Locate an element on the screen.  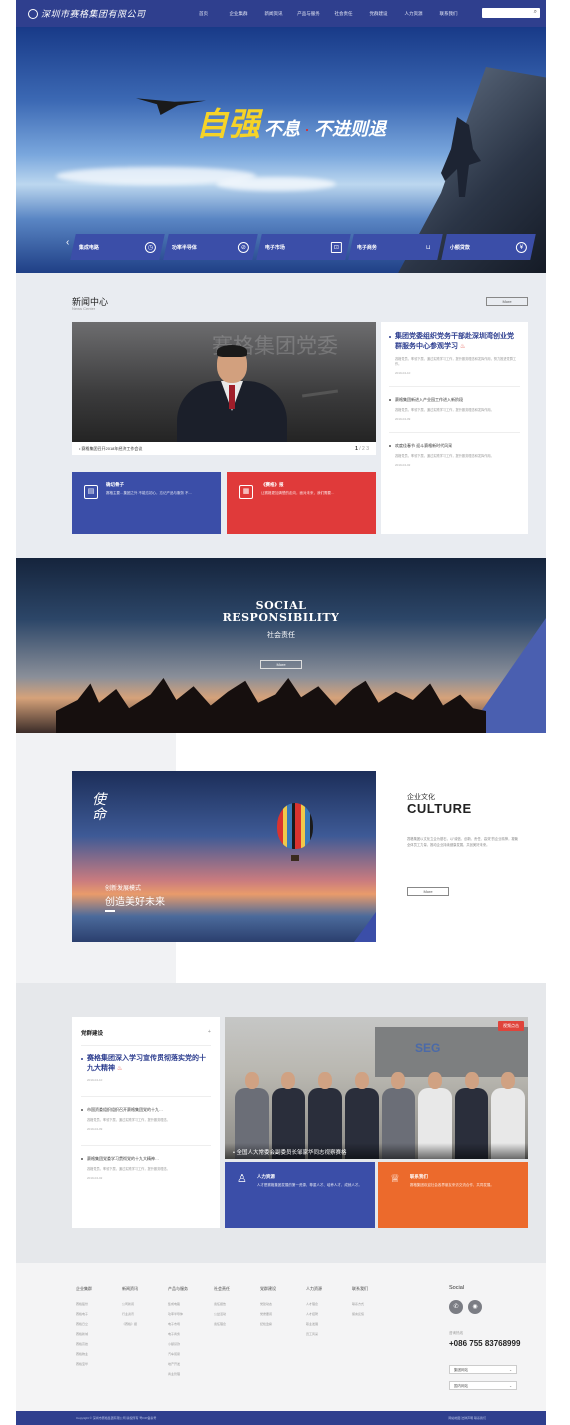
chevron-down-icon: ⌄ is located at coordinates (510, 1386).